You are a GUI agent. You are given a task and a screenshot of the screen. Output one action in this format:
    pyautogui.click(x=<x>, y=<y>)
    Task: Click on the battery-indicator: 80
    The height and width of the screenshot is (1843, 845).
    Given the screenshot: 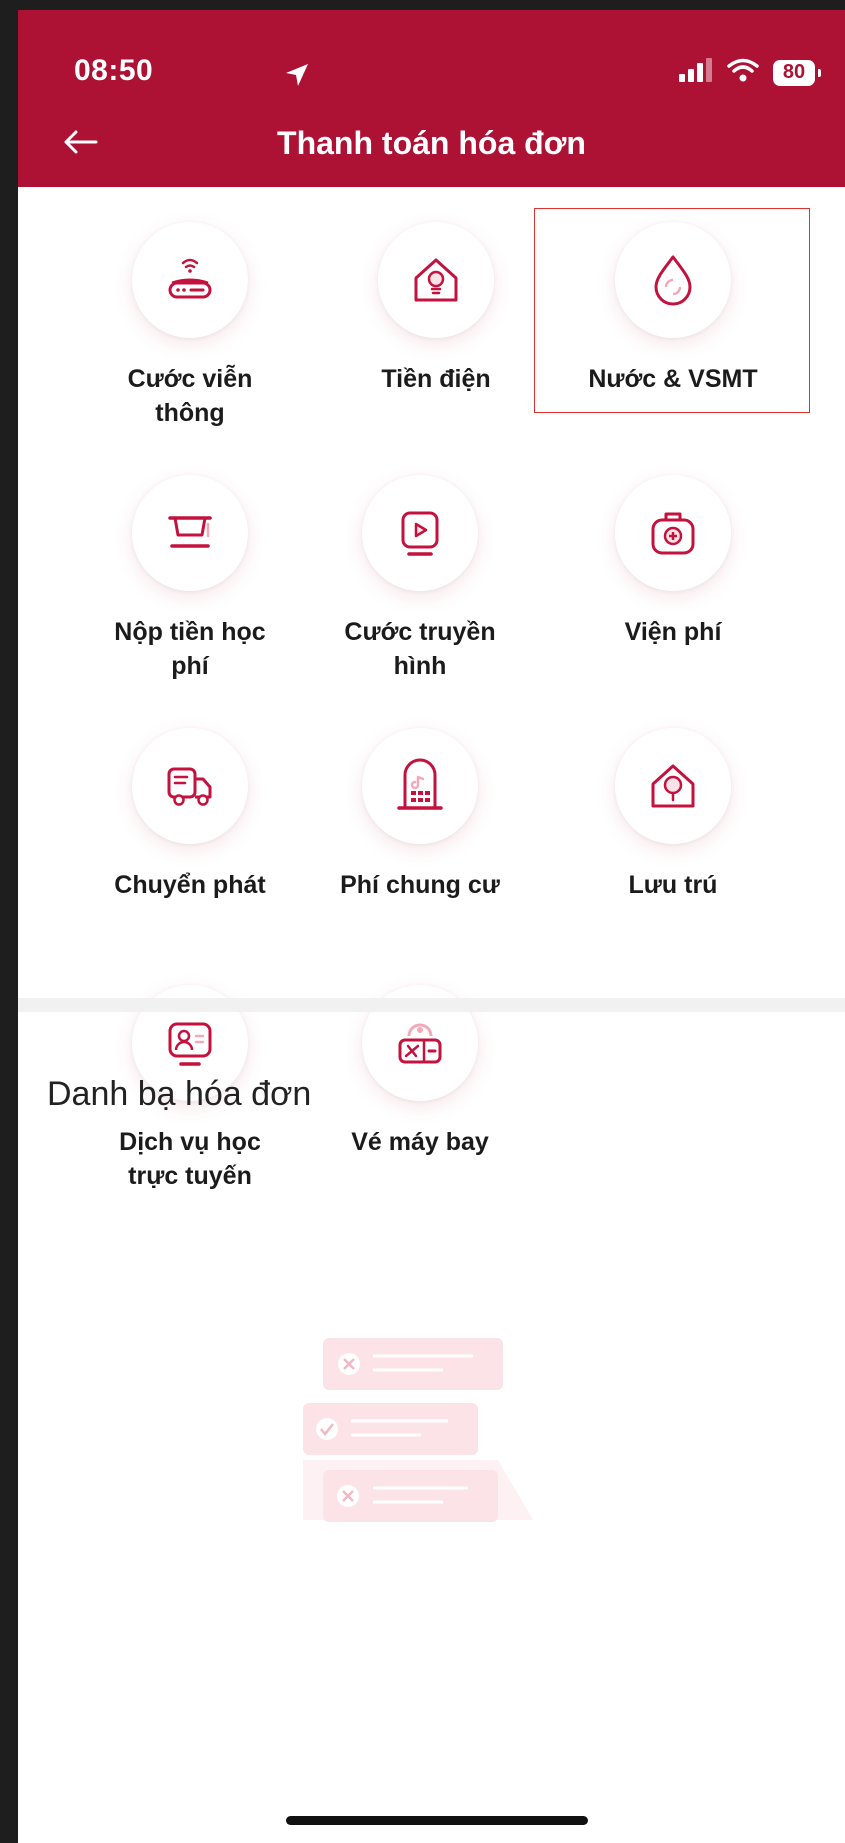 What is the action you would take?
    pyautogui.click(x=797, y=72)
    